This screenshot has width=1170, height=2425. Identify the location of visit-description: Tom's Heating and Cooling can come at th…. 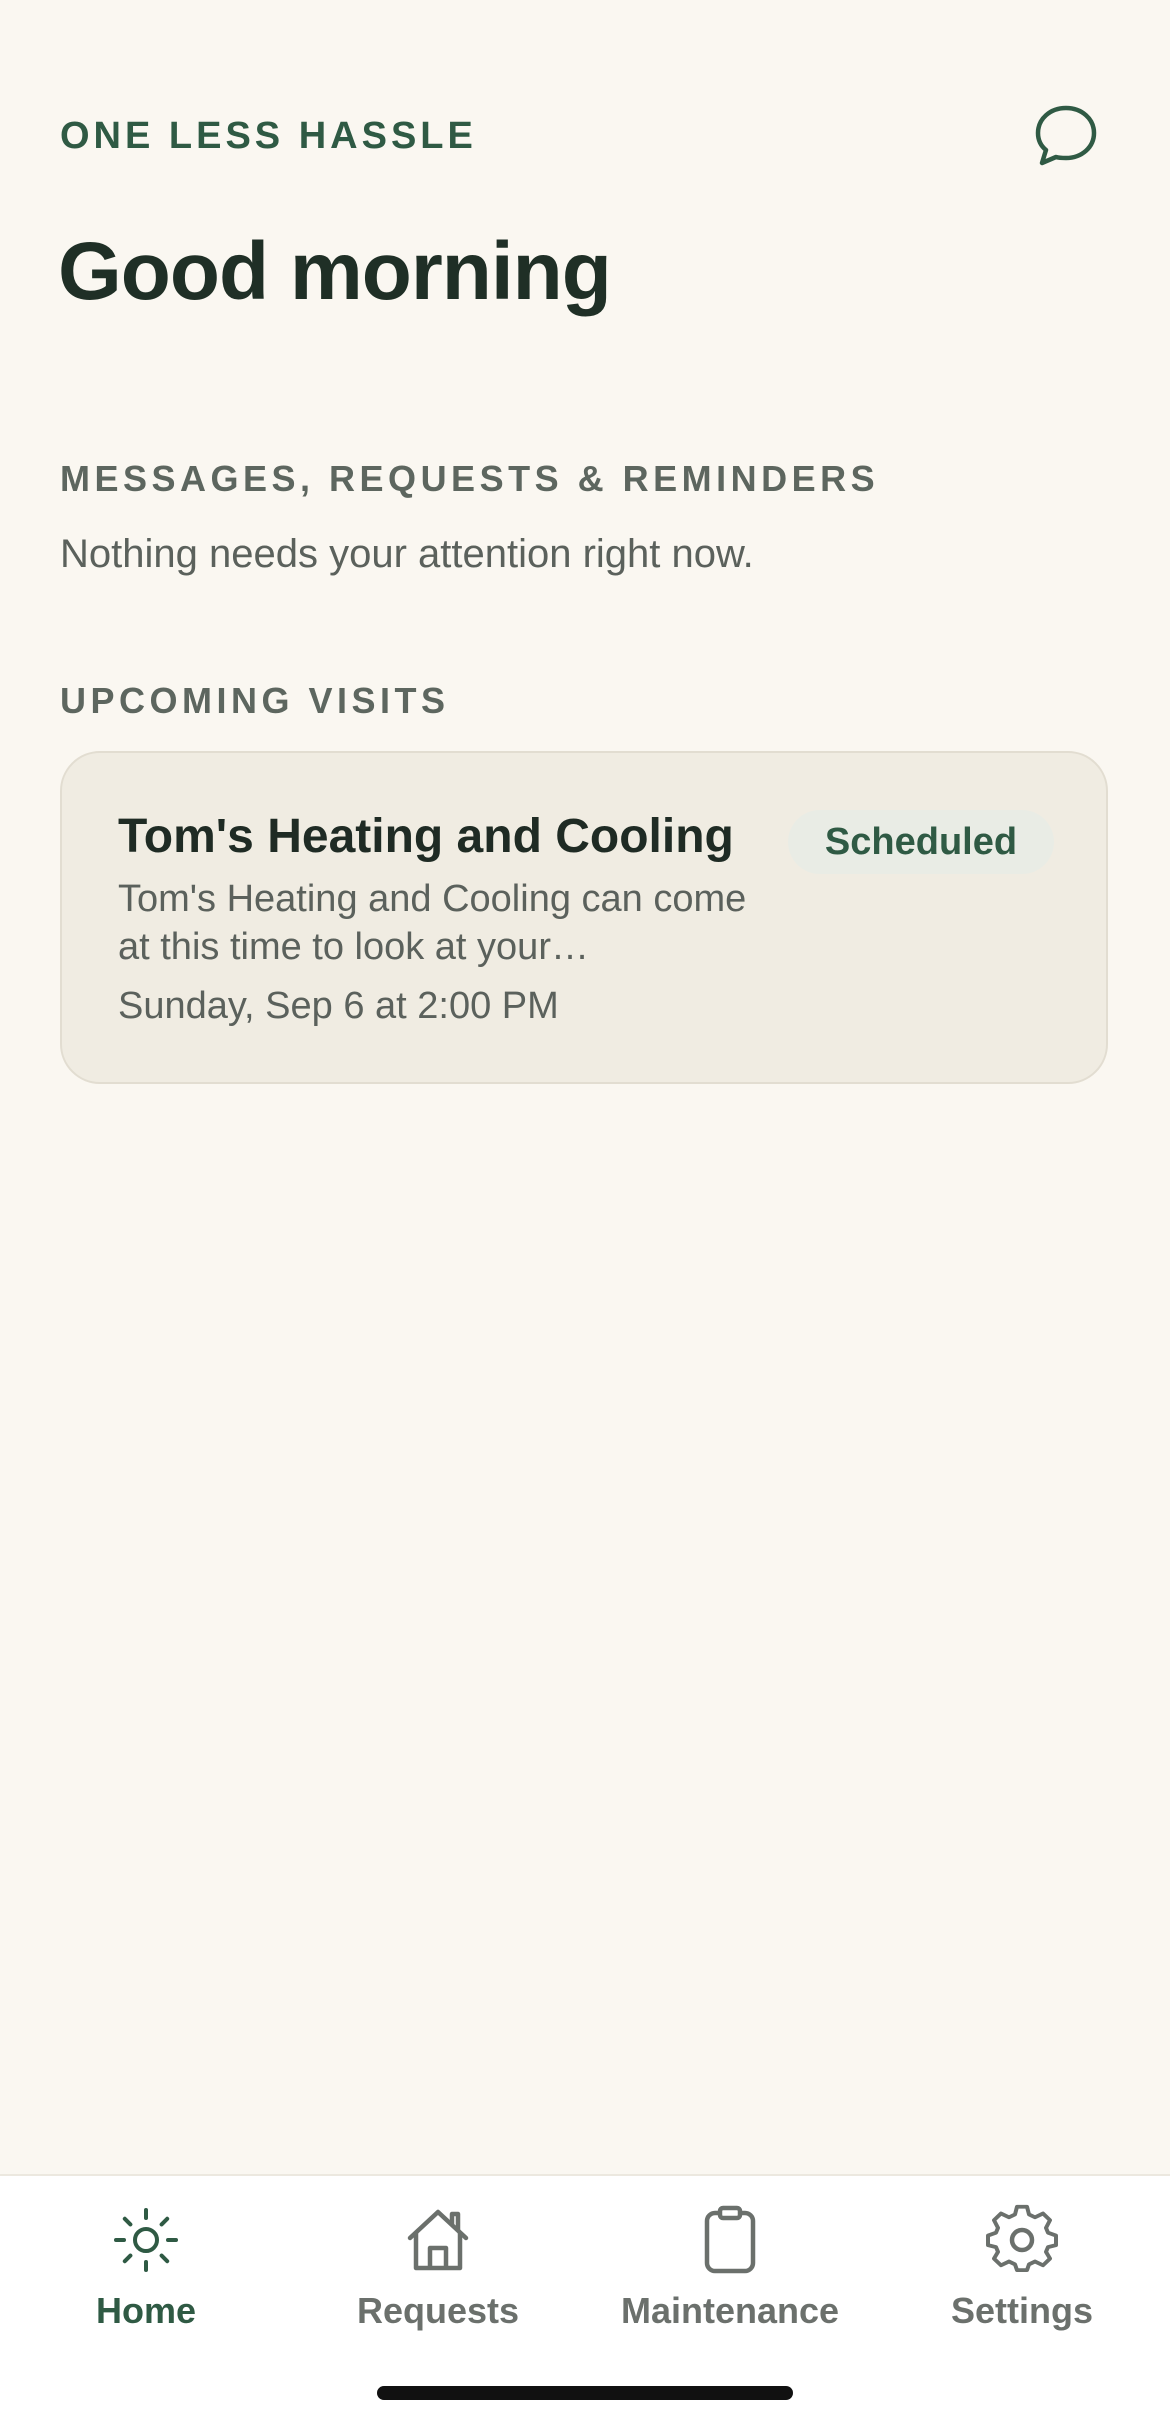
(432, 923).